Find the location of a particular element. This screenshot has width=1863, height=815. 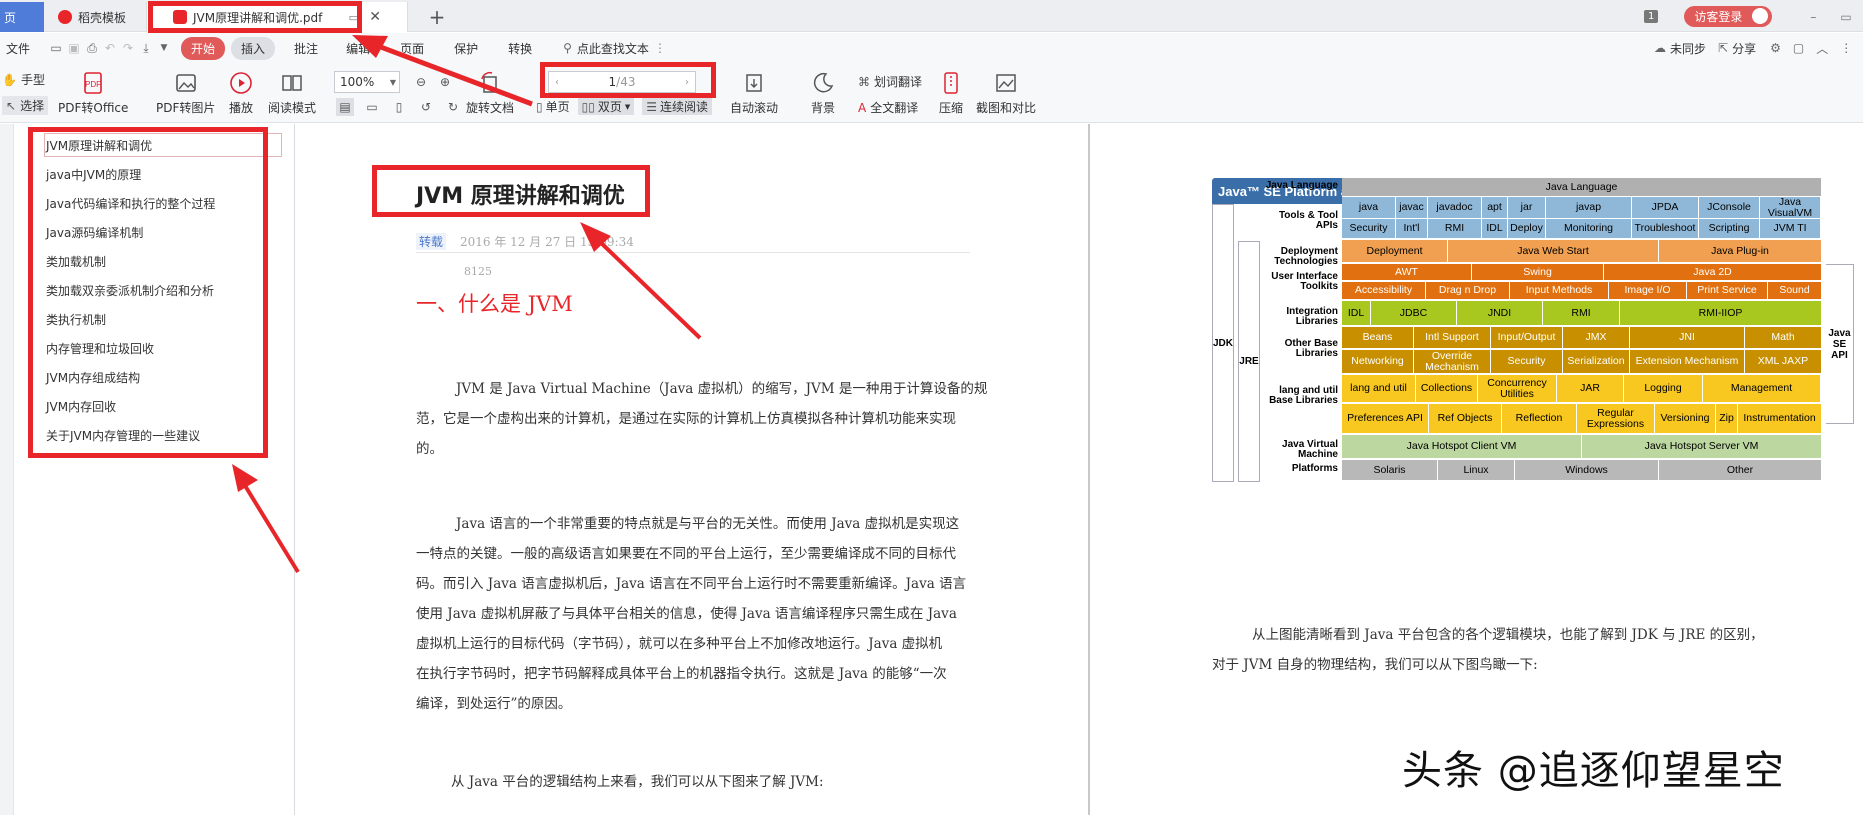

arrow-to-title is located at coordinates (641, 281).